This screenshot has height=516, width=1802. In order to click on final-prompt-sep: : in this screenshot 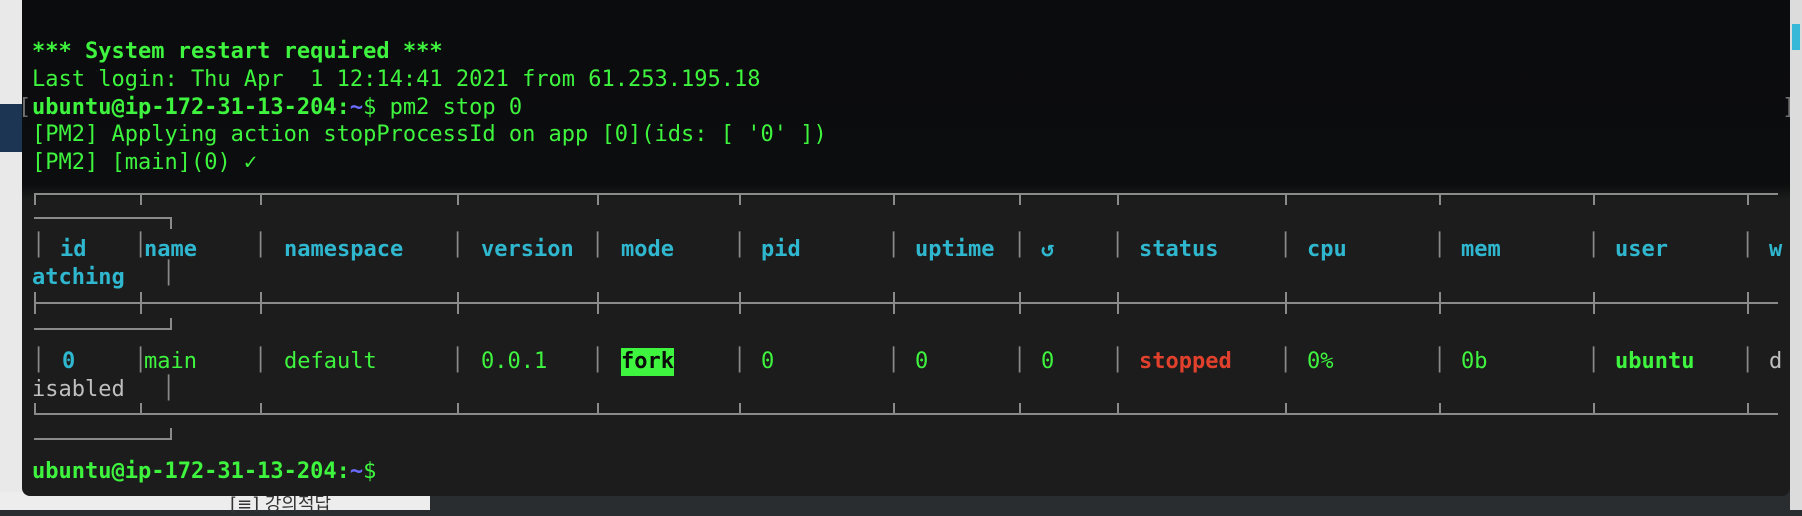, I will do `click(343, 471)`.